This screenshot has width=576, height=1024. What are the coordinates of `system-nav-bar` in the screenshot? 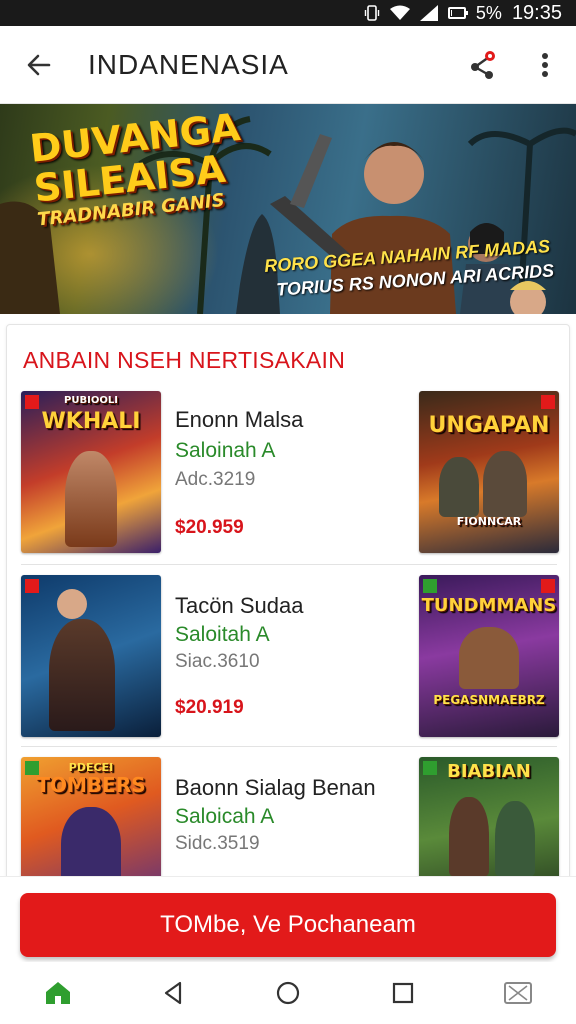 It's located at (288, 993).